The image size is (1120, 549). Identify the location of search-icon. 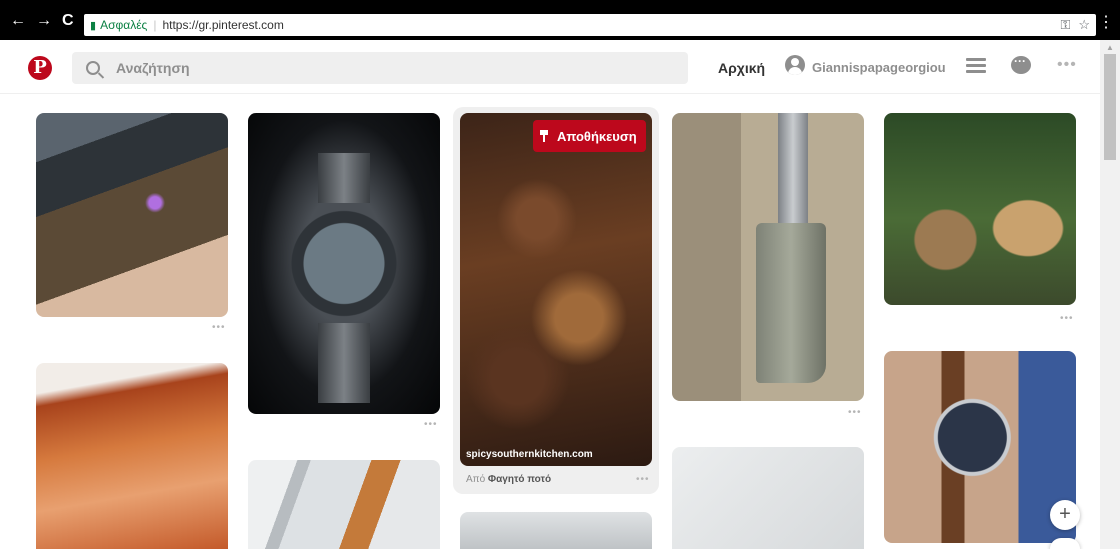
(93, 68).